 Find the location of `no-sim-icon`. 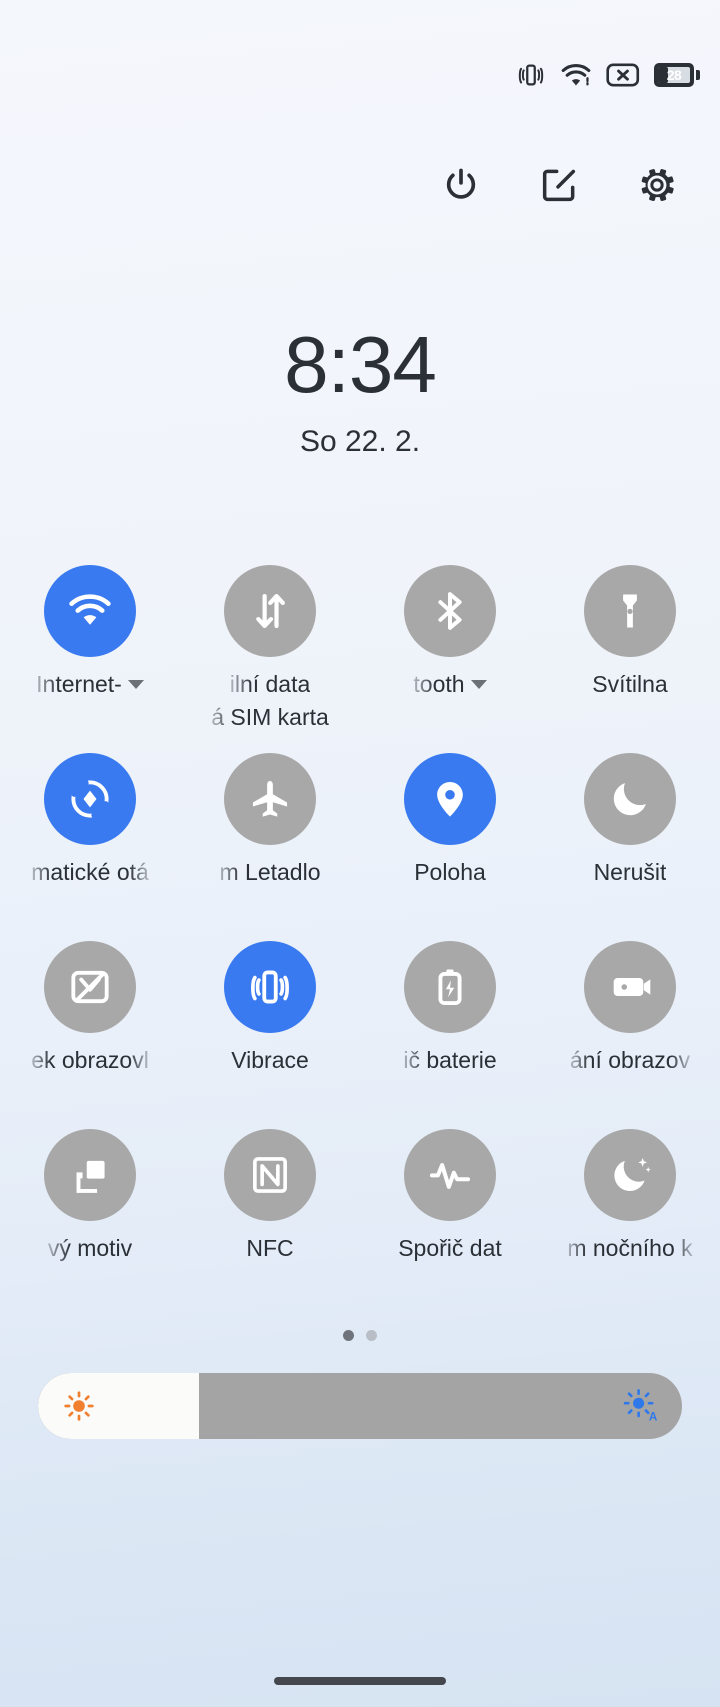

no-sim-icon is located at coordinates (623, 75).